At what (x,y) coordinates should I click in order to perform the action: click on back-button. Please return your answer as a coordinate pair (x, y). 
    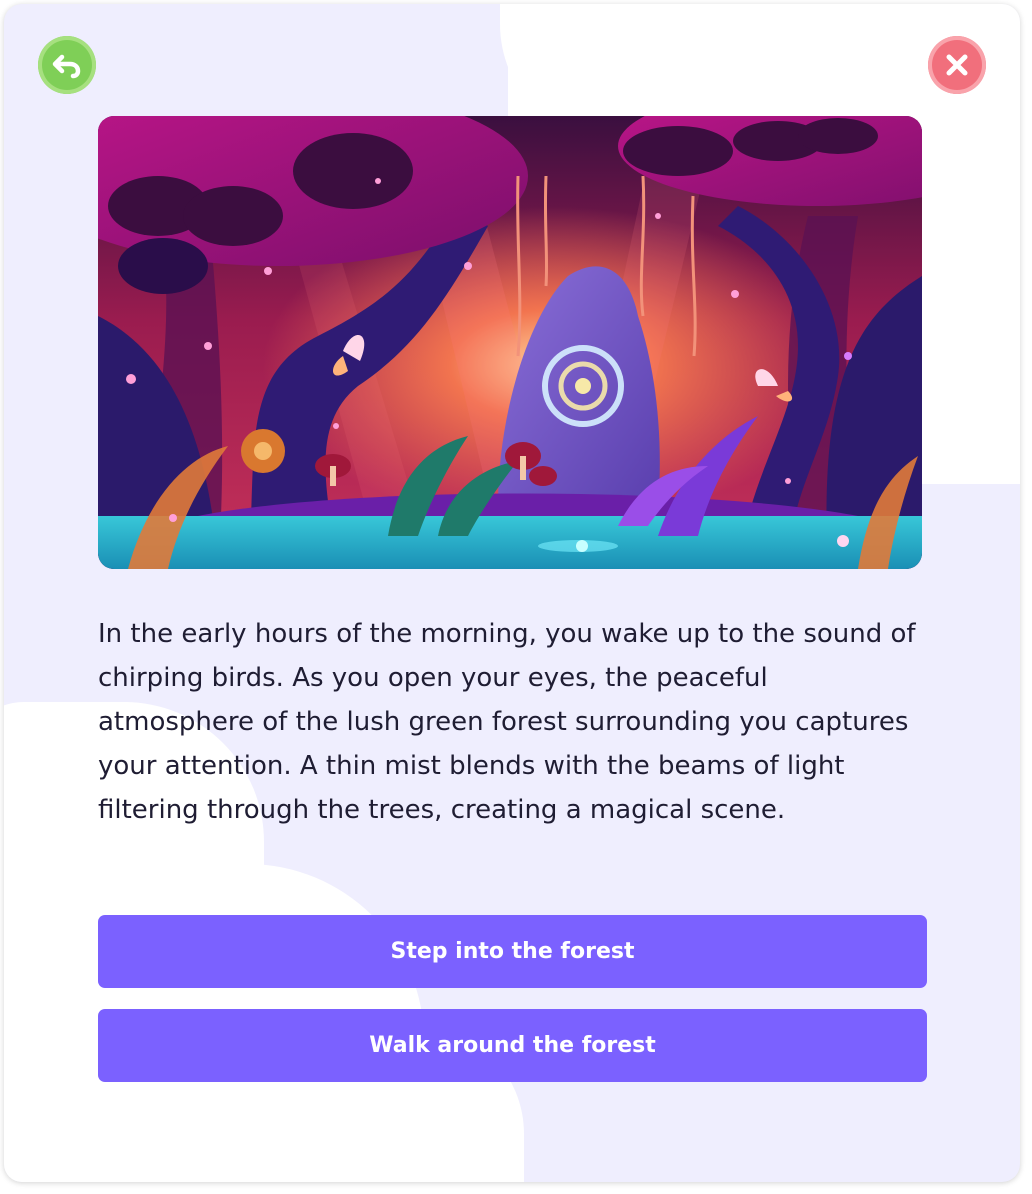
    Looking at the image, I should click on (67, 65).